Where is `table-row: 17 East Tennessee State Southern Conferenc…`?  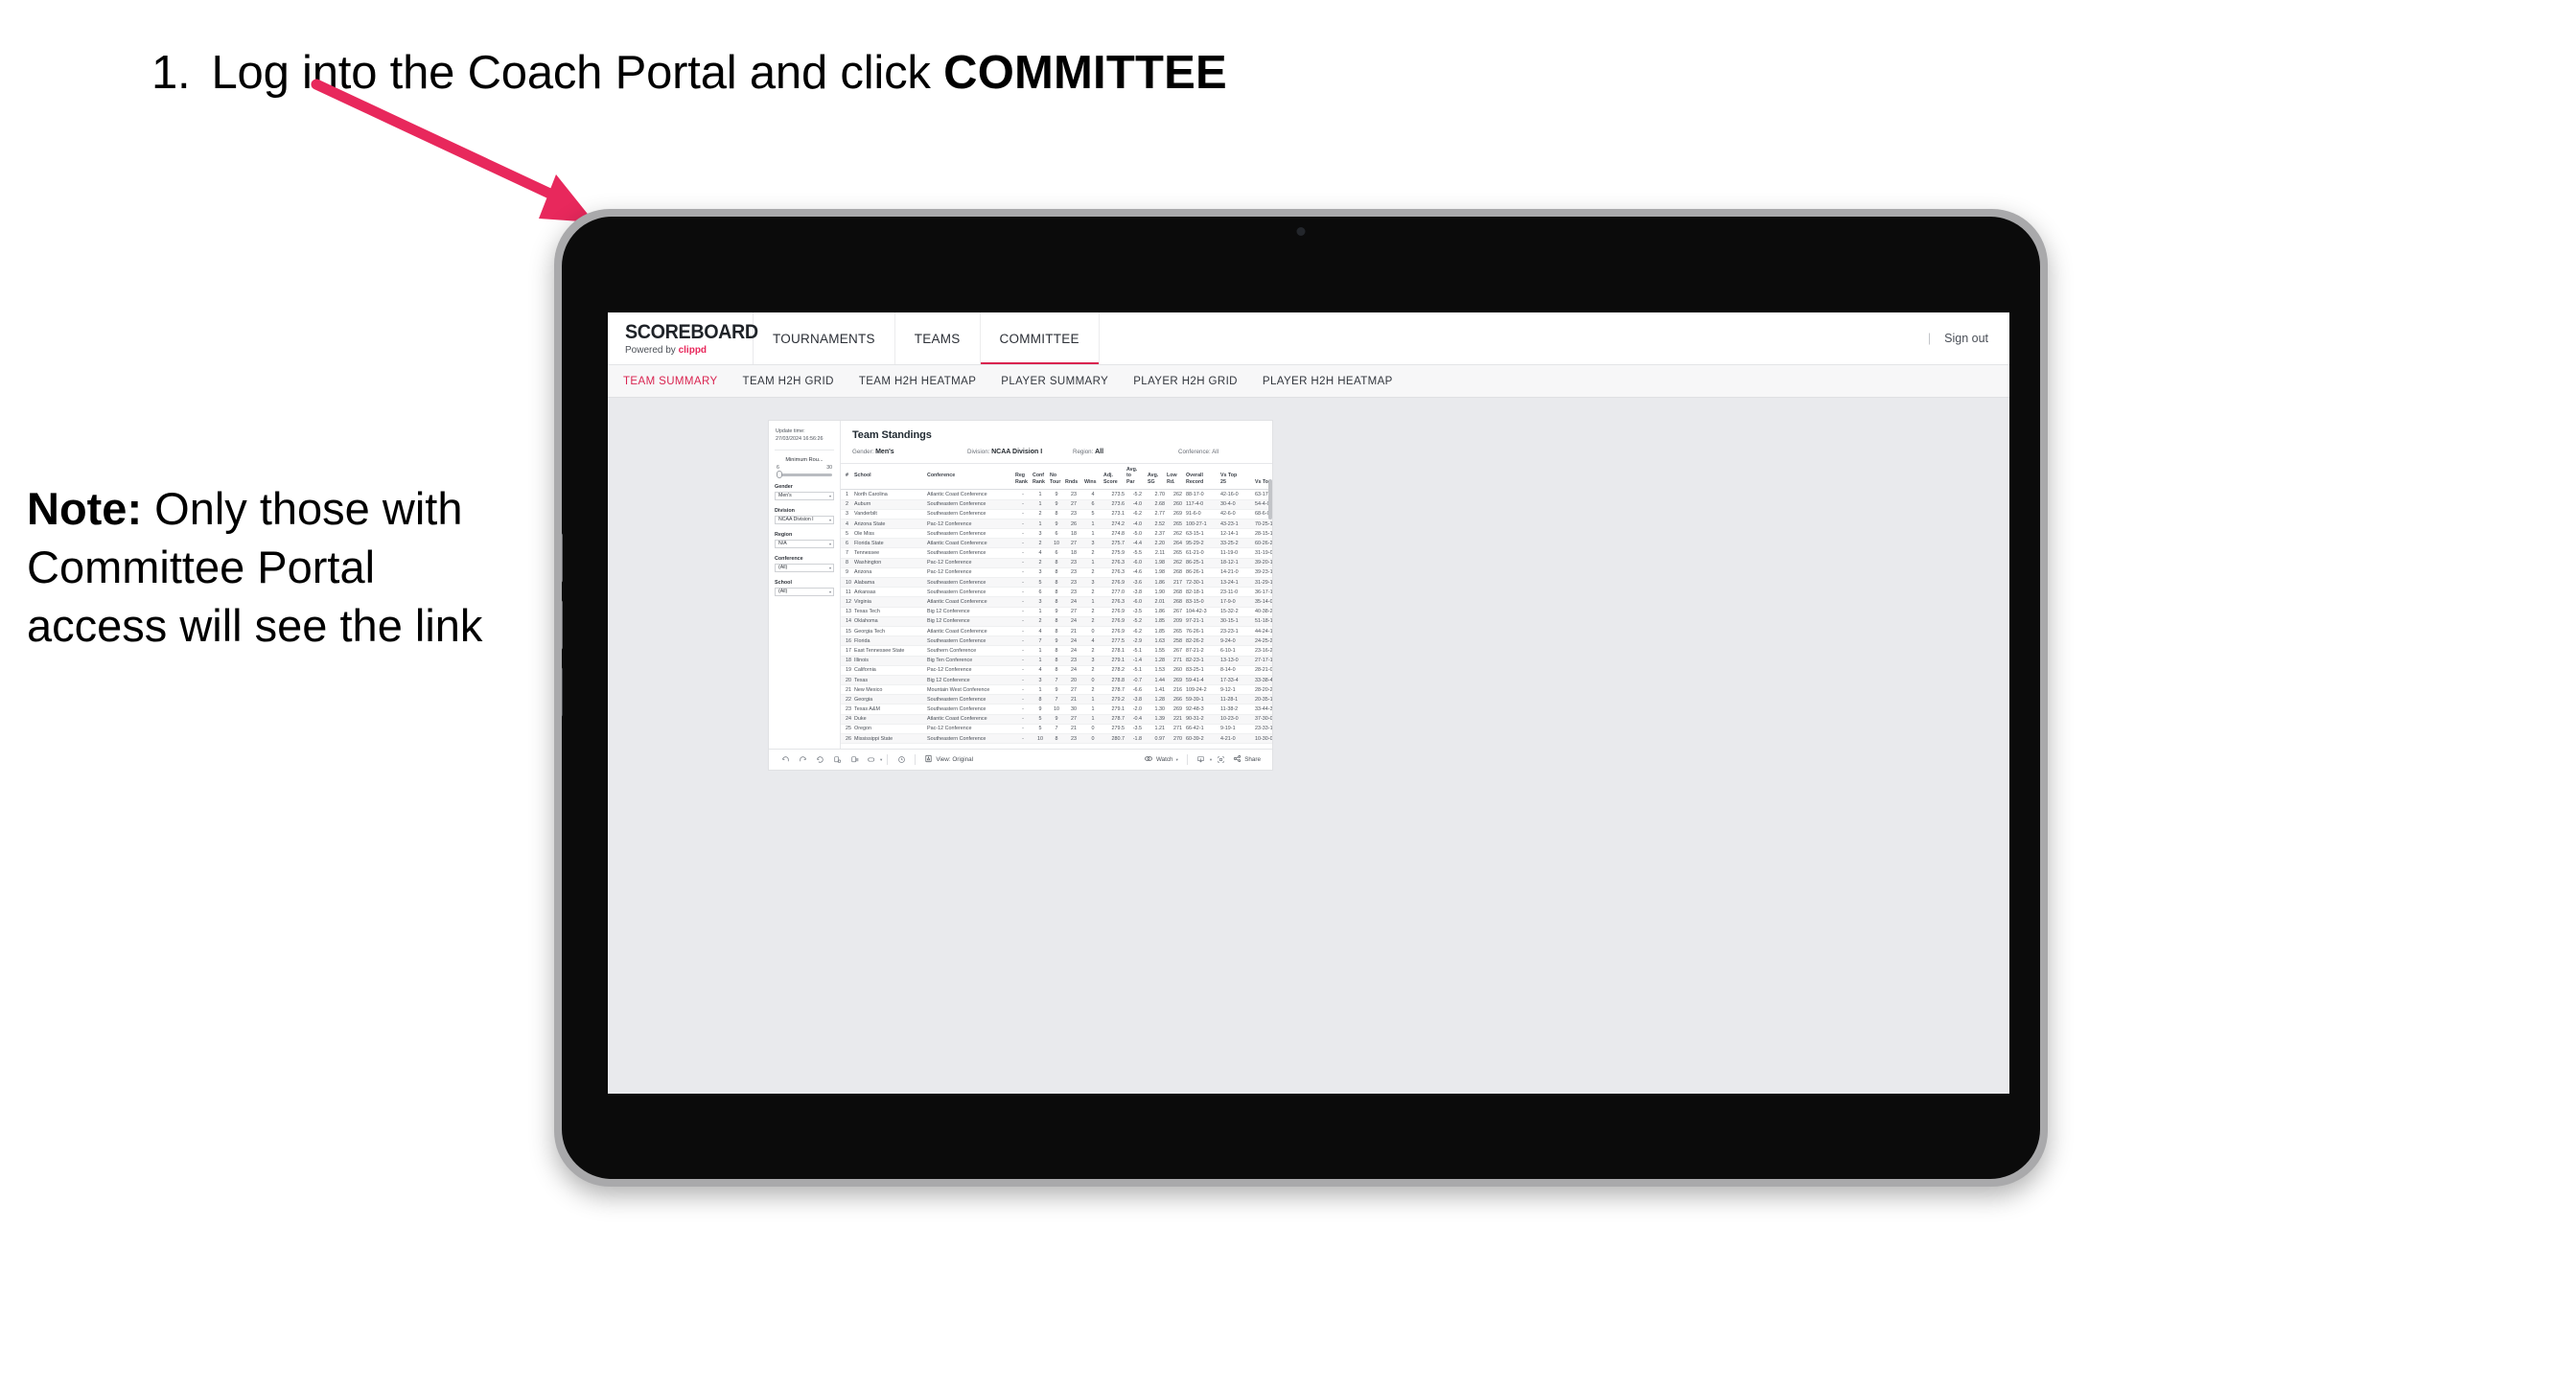
table-row: 17 East Tennessee State Southern Conferenc… is located at coordinates (1056, 651).